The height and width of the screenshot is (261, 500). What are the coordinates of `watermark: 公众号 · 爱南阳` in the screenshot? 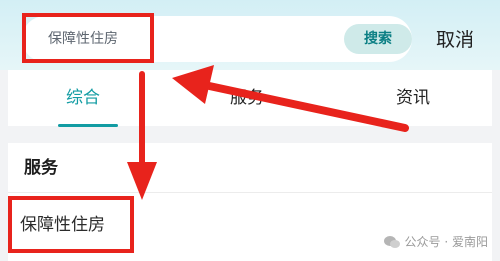 It's located at (435, 242).